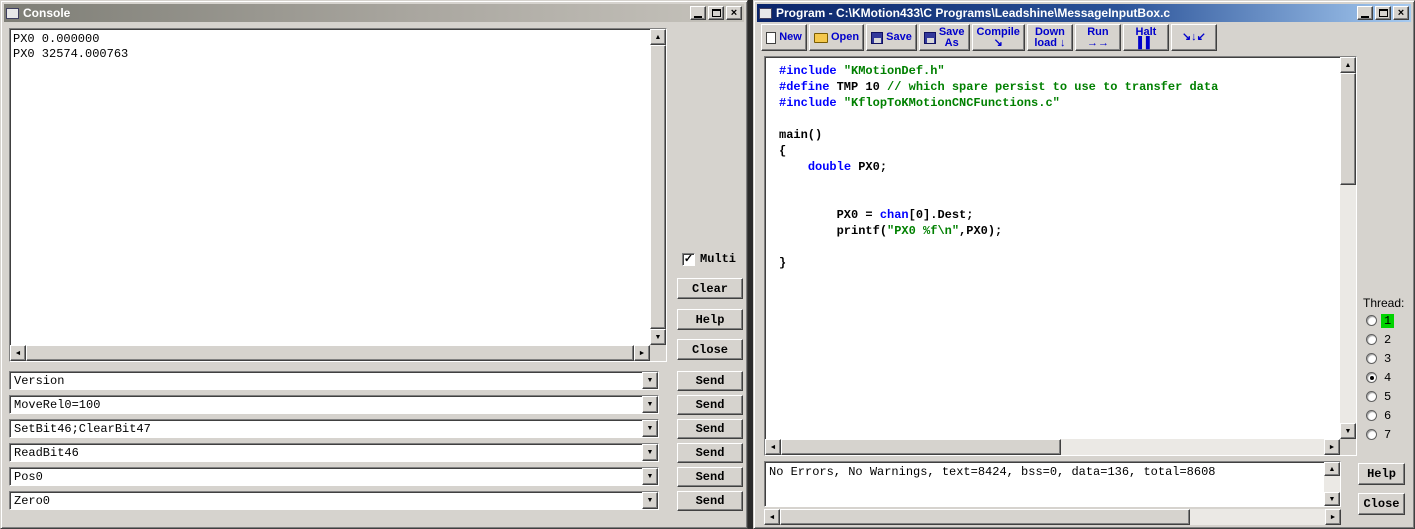  I want to click on console-output-vscrollbar: ▲ ▼, so click(658, 187).